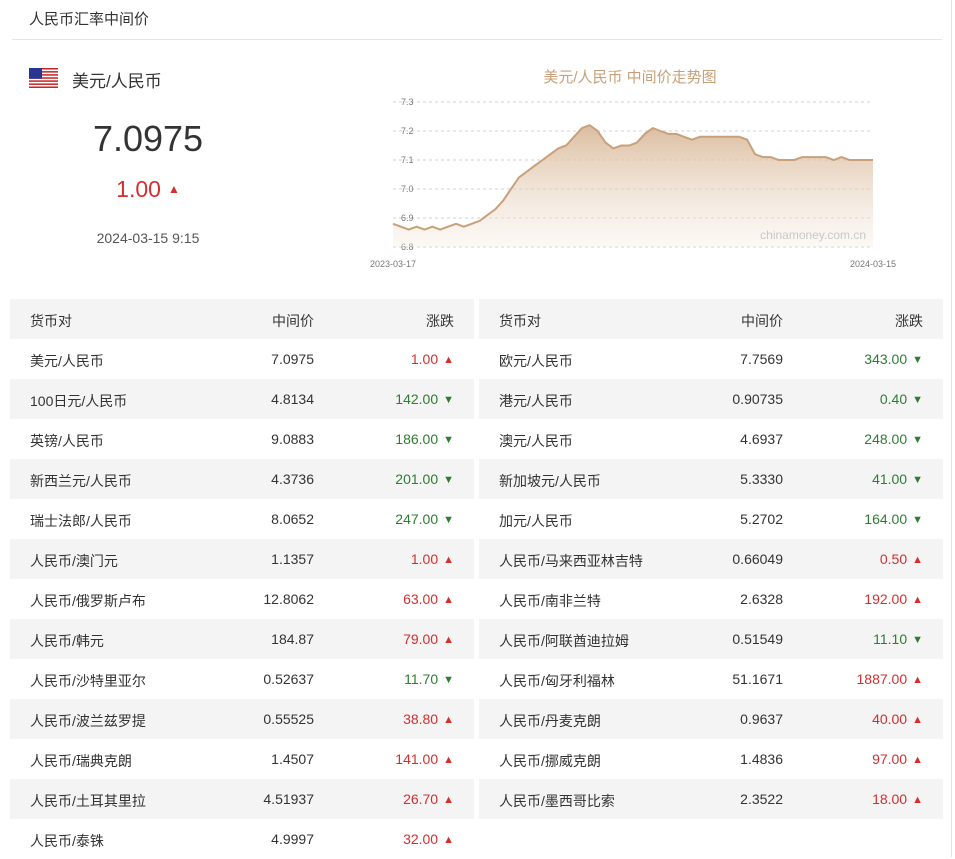  I want to click on row-mid-rate: 2.3522, so click(761, 799).